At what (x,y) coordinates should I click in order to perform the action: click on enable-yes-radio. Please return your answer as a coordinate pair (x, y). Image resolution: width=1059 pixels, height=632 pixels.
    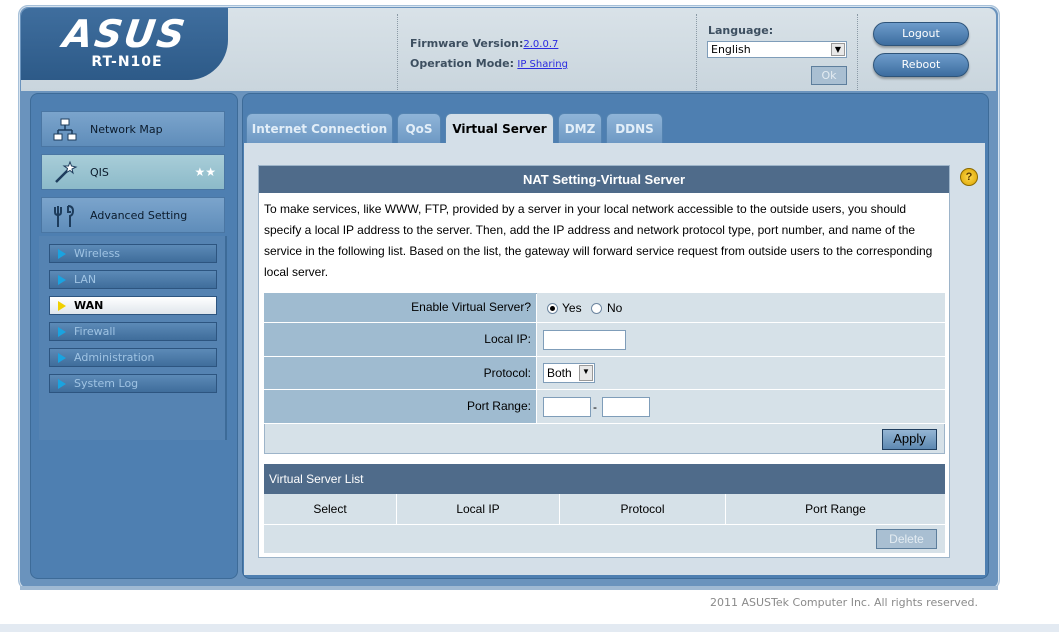
    Looking at the image, I should click on (552, 308).